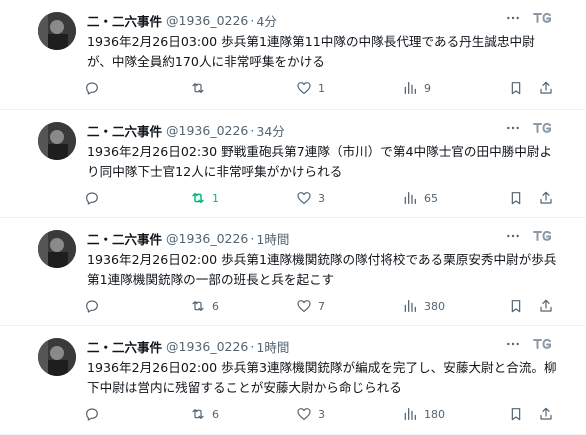  I want to click on retweet-button, so click(201, 88).